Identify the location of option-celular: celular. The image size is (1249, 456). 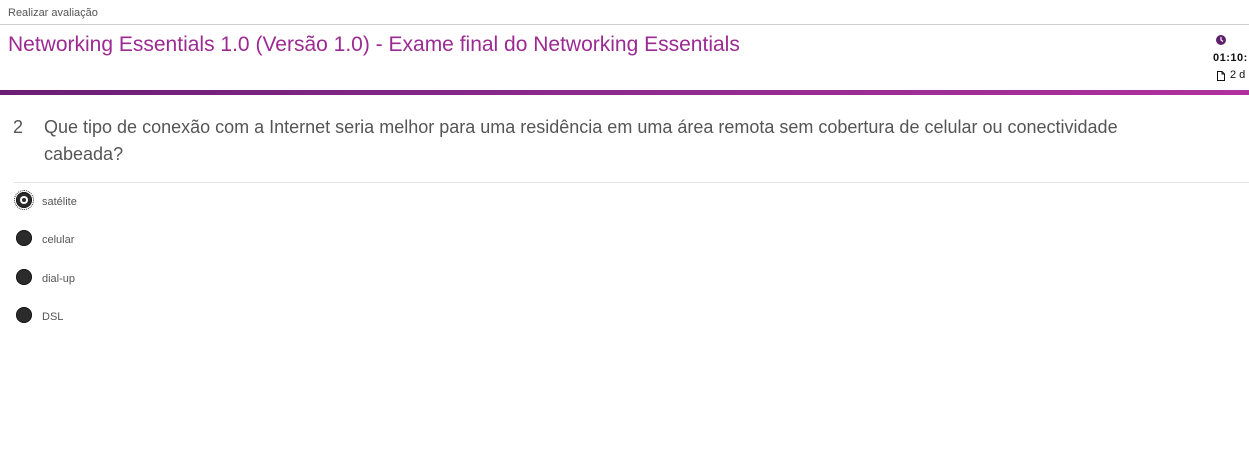
(114, 241).